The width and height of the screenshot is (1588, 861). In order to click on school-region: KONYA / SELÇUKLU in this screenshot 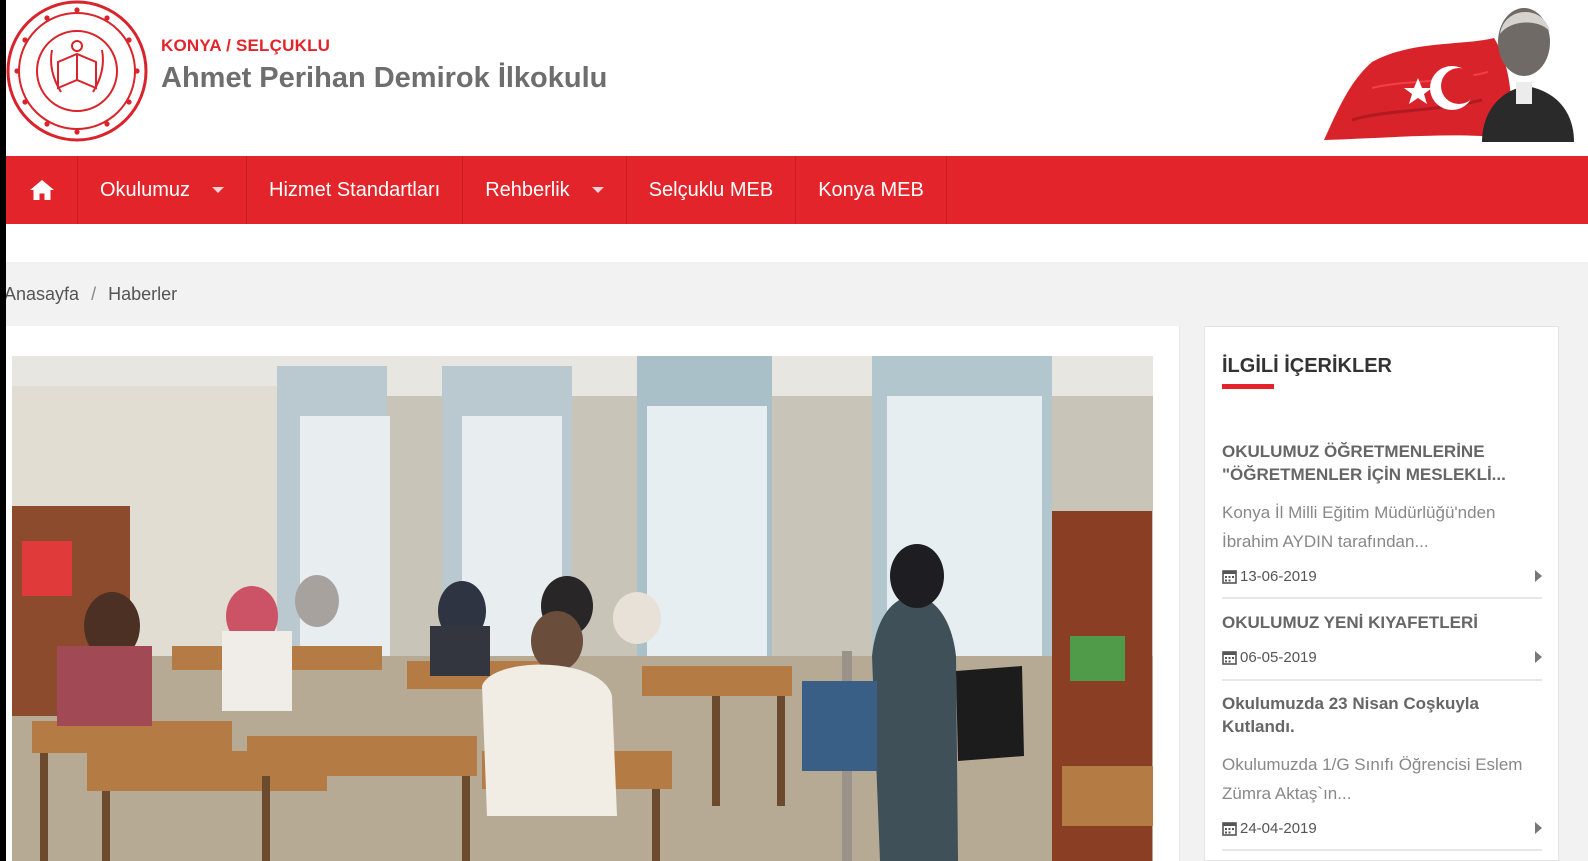, I will do `click(246, 45)`.